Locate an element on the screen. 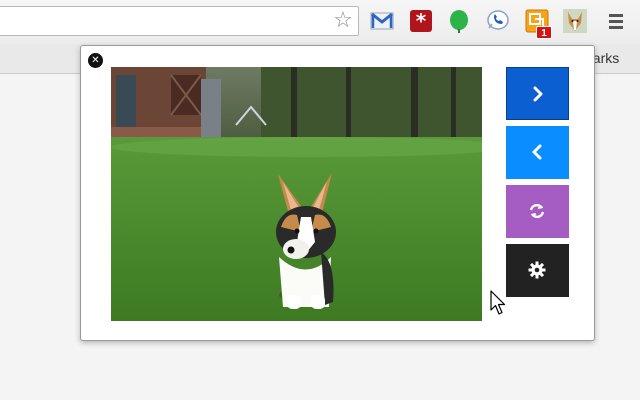  gear-icon is located at coordinates (537, 270).